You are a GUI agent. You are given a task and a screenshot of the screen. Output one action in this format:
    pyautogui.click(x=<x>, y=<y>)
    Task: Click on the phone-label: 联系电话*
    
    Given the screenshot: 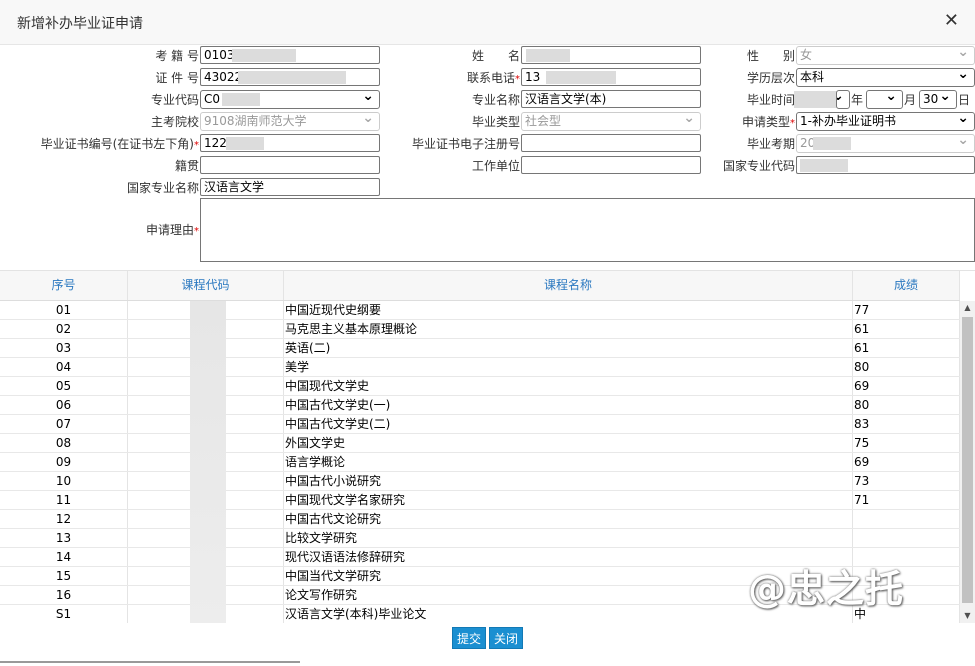 What is the action you would take?
    pyautogui.click(x=493, y=78)
    